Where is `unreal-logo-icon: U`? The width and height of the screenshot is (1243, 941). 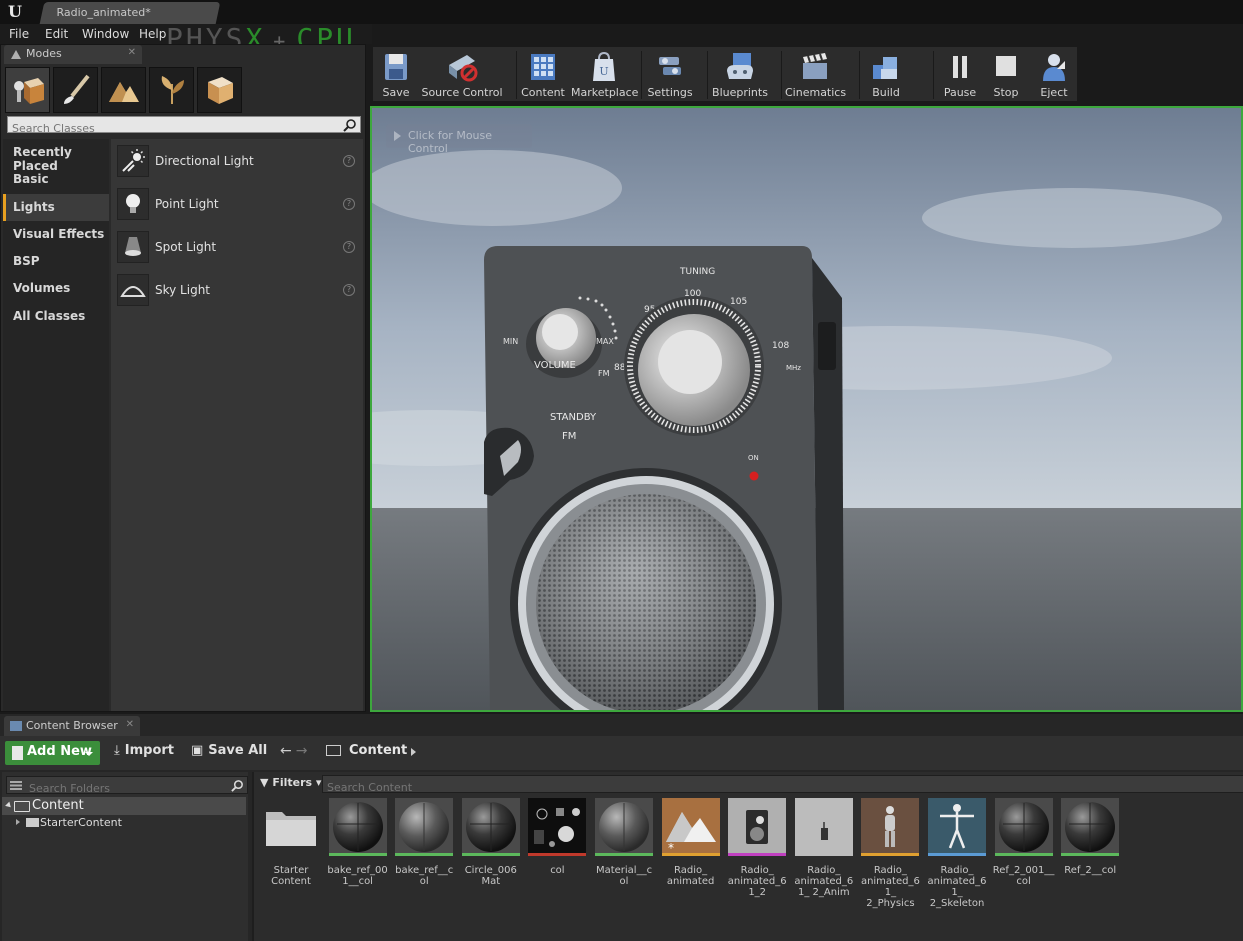 unreal-logo-icon: U is located at coordinates (15, 12).